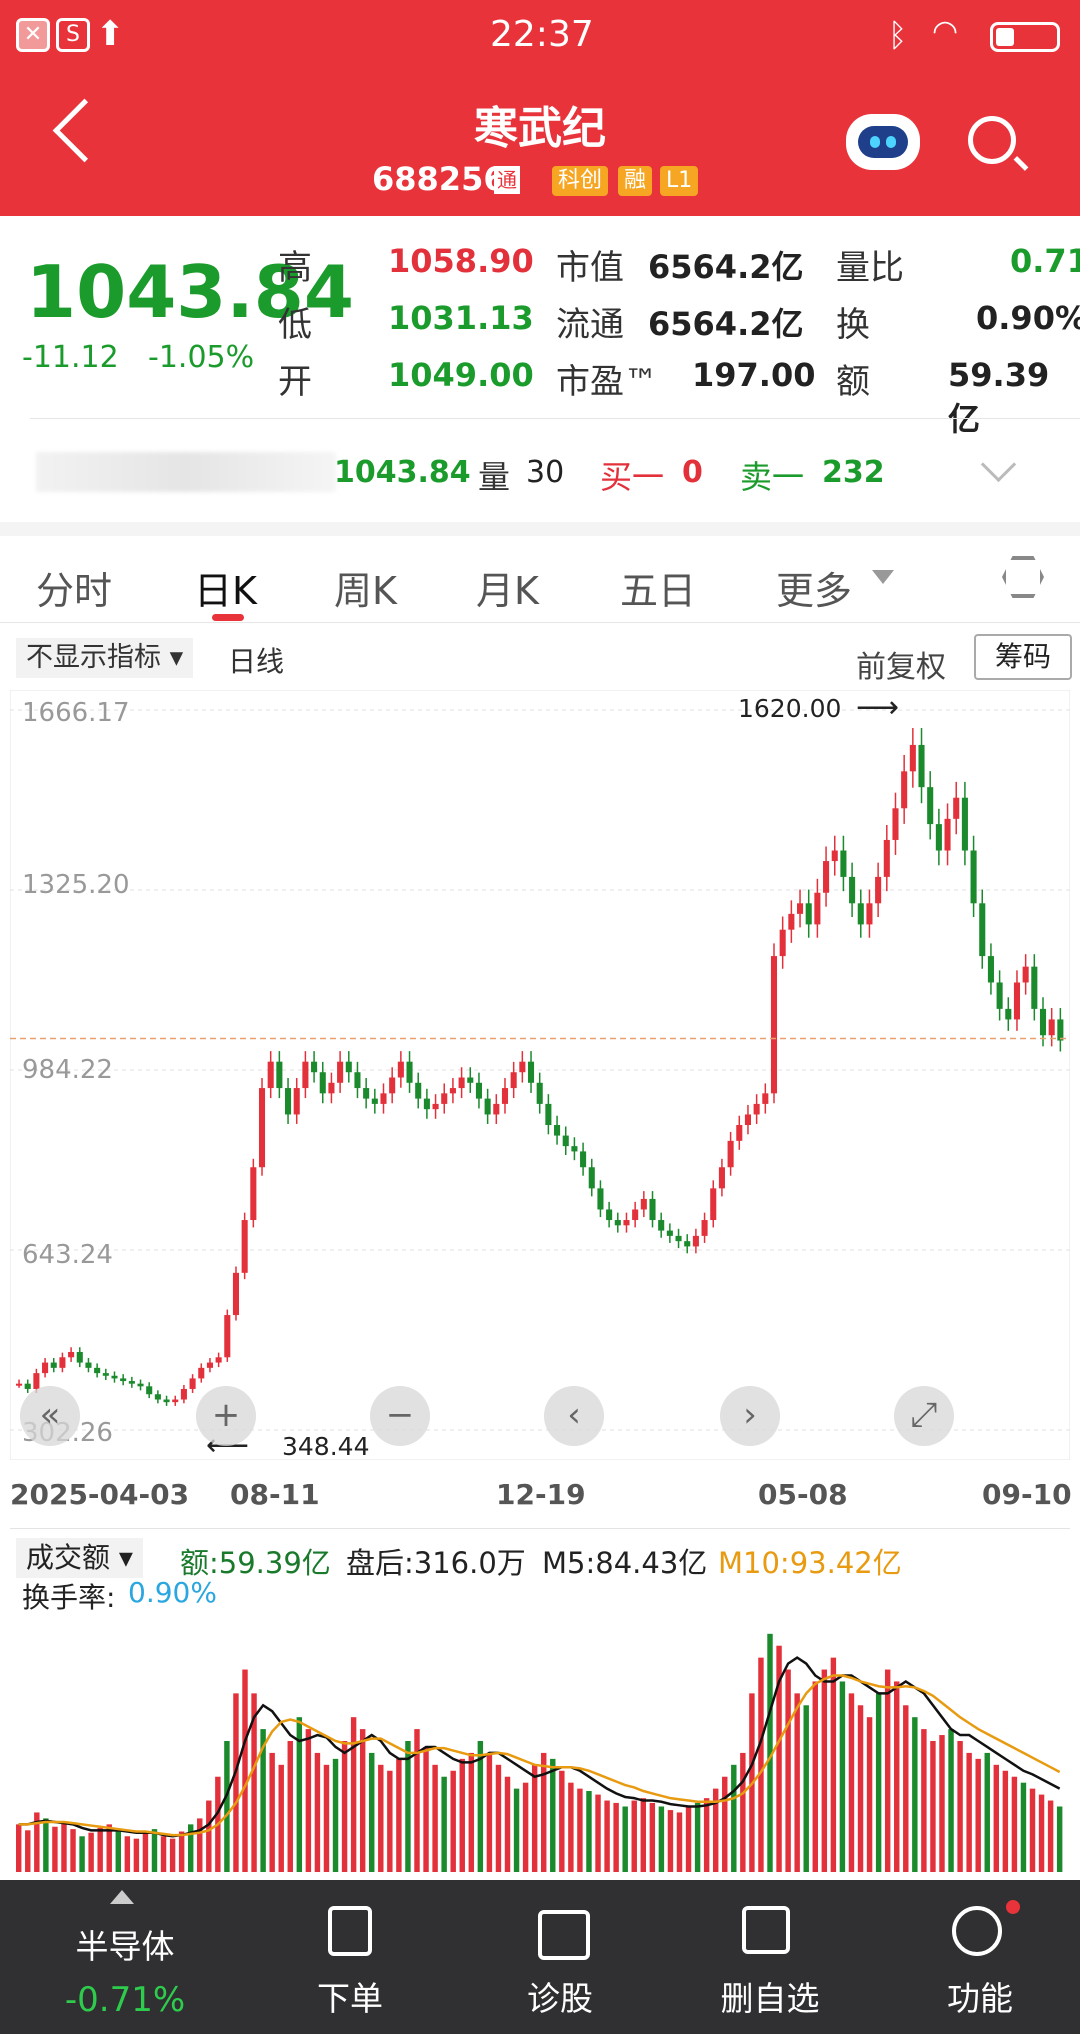  What do you see at coordinates (365, 587) in the screenshot?
I see `tab-weekly-k: 周K` at bounding box center [365, 587].